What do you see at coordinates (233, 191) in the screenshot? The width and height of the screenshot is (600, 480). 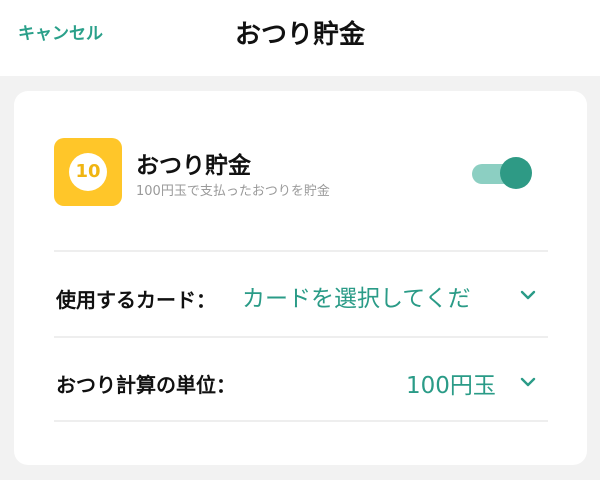 I see `feature-description: 100円玉で支払ったおつりを貯金` at bounding box center [233, 191].